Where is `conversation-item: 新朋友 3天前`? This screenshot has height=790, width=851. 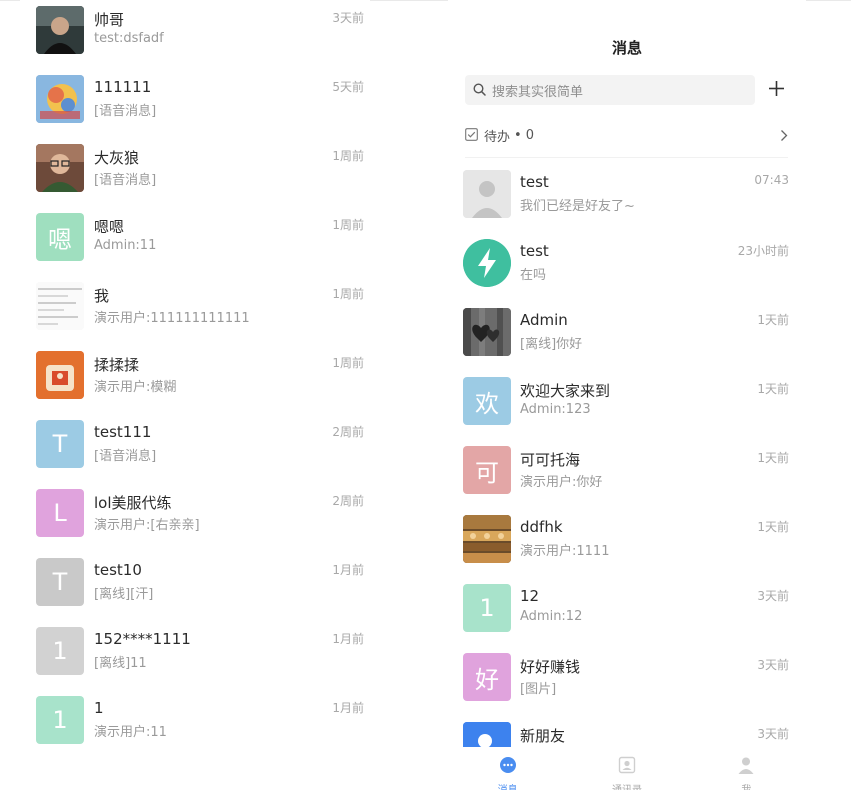 conversation-item: 新朋友 3天前 is located at coordinates (627, 734).